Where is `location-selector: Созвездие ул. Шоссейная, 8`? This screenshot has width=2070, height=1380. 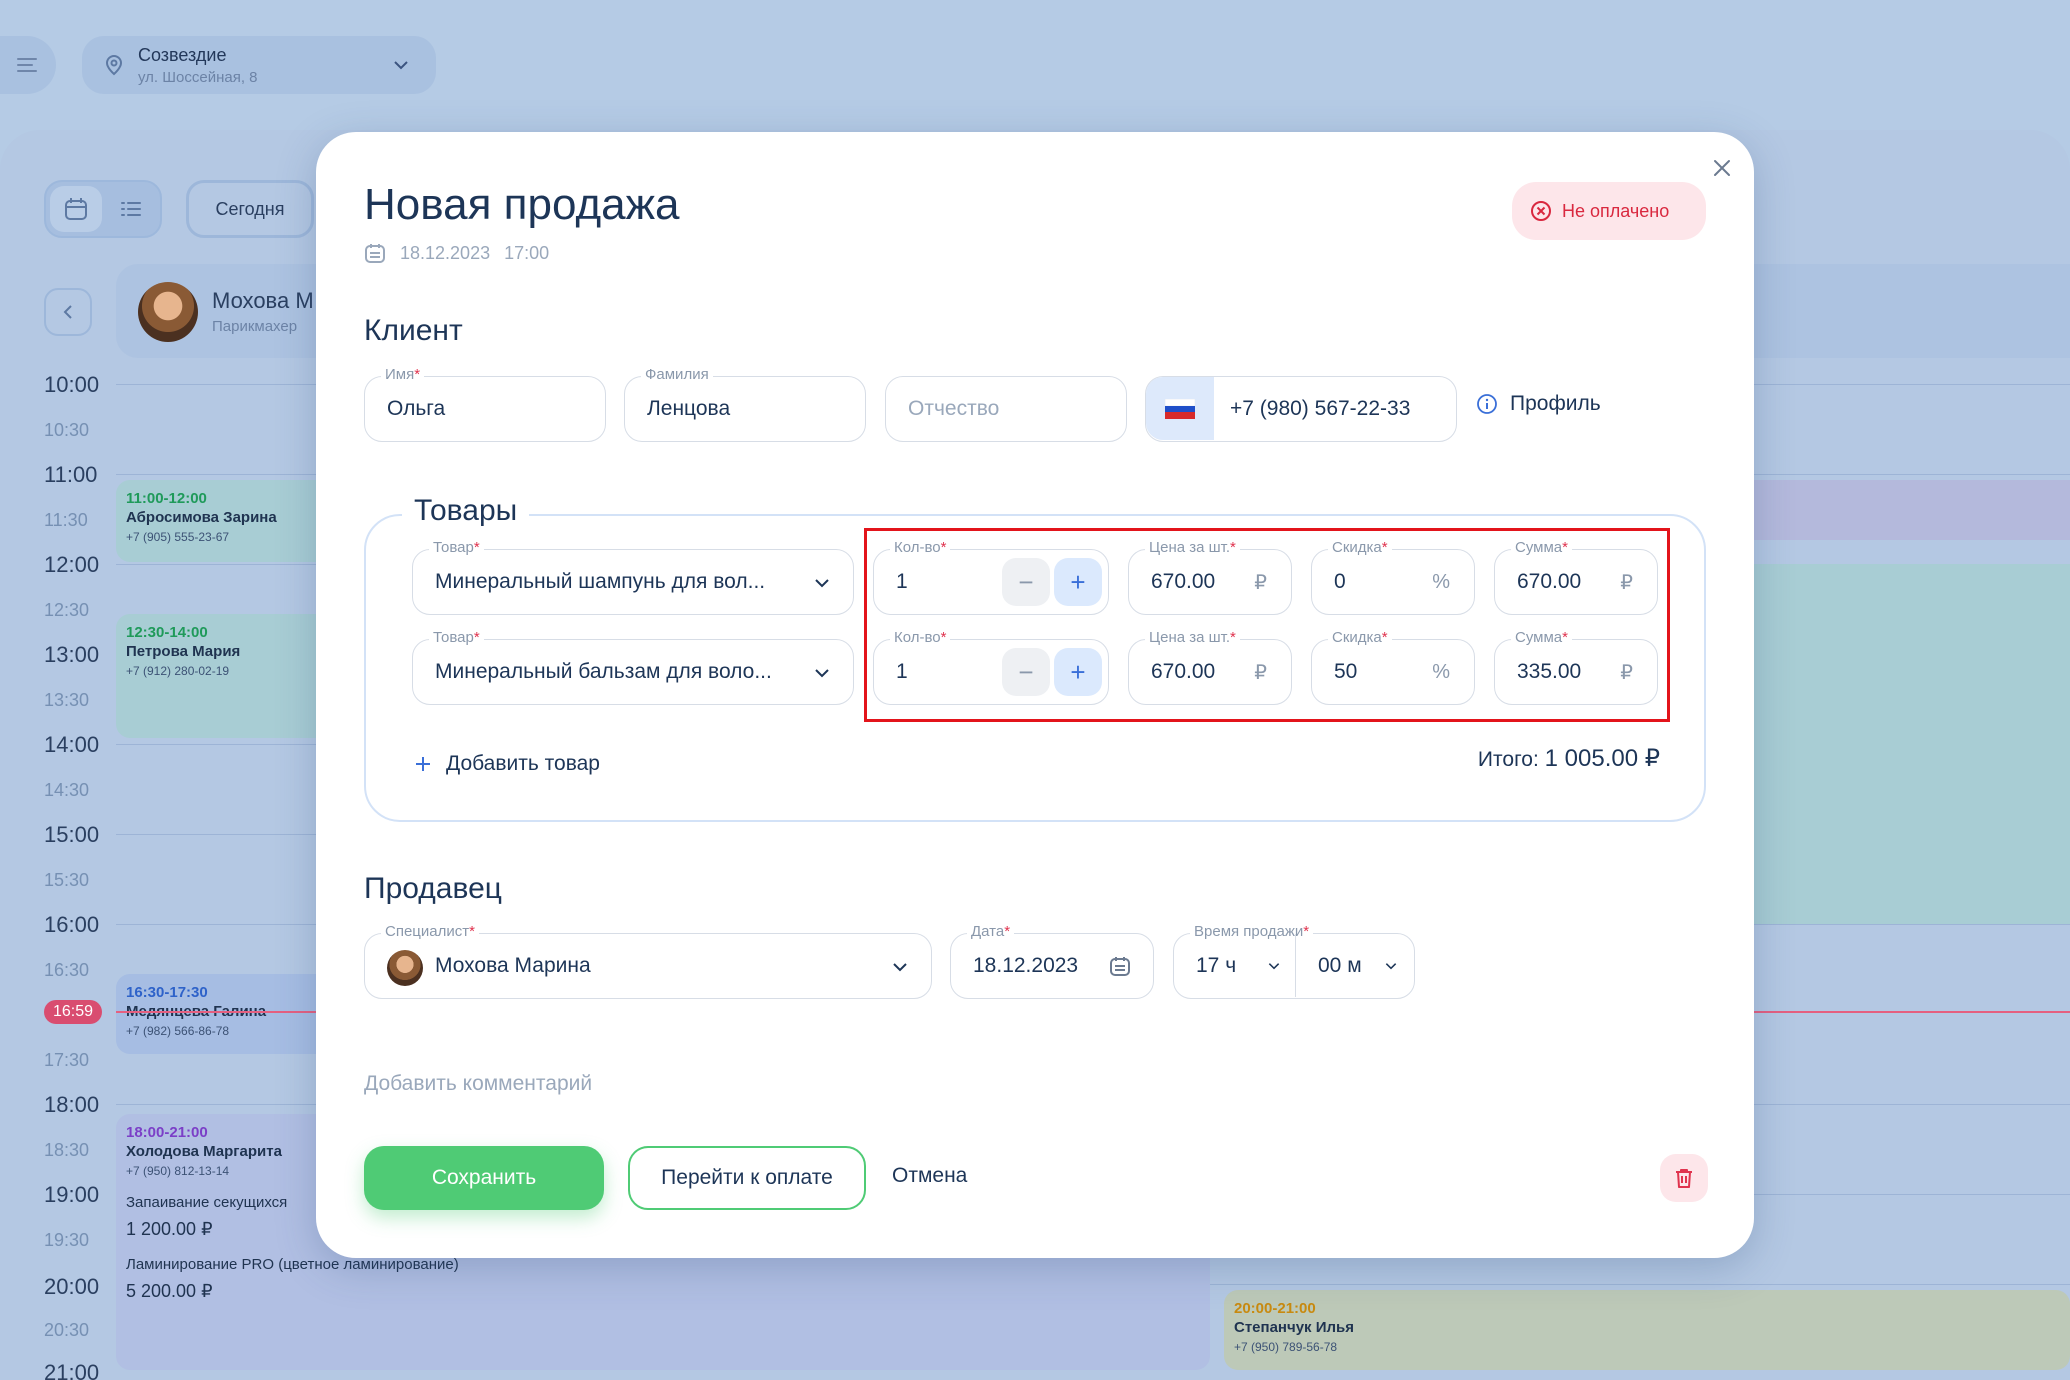 location-selector: Созвездие ул. Шоссейная, 8 is located at coordinates (259, 65).